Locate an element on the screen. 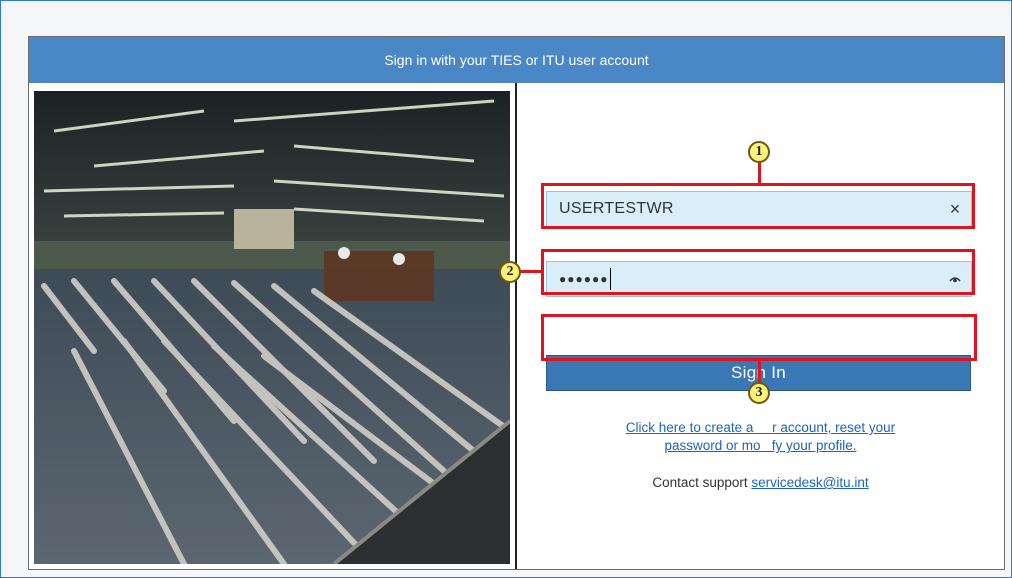 The height and width of the screenshot is (578, 1012). support-email-link: servicedesk@itu.int is located at coordinates (809, 482).